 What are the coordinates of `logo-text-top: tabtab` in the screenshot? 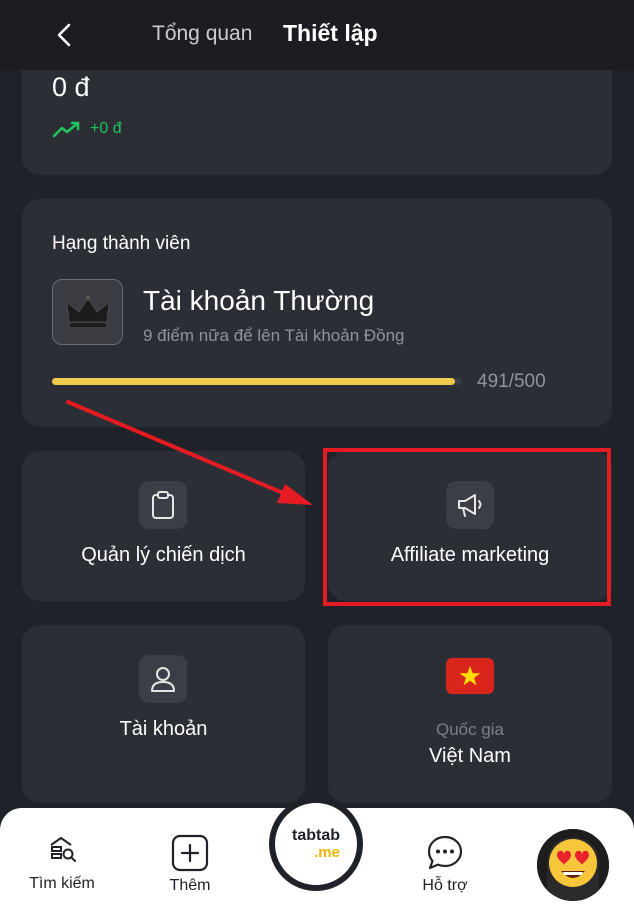 It's located at (316, 835).